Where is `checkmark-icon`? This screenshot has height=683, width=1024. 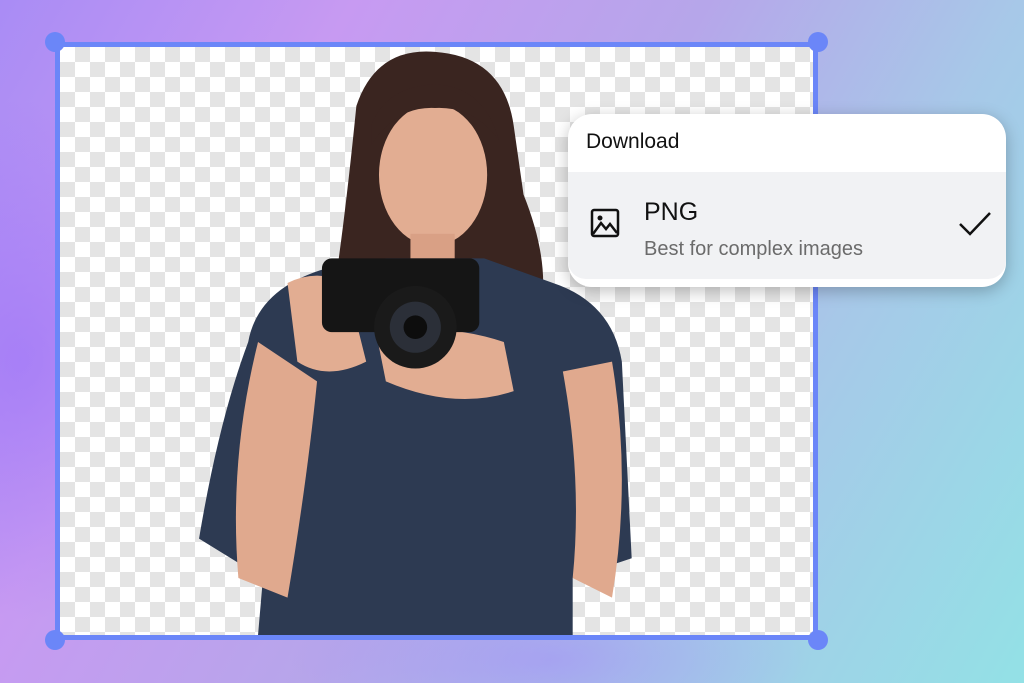 checkmark-icon is located at coordinates (975, 224).